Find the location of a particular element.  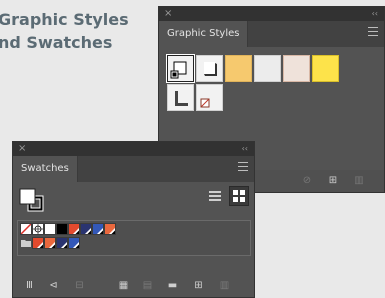

swatch-libraries-icon: Ⅲ is located at coordinates (29, 285).